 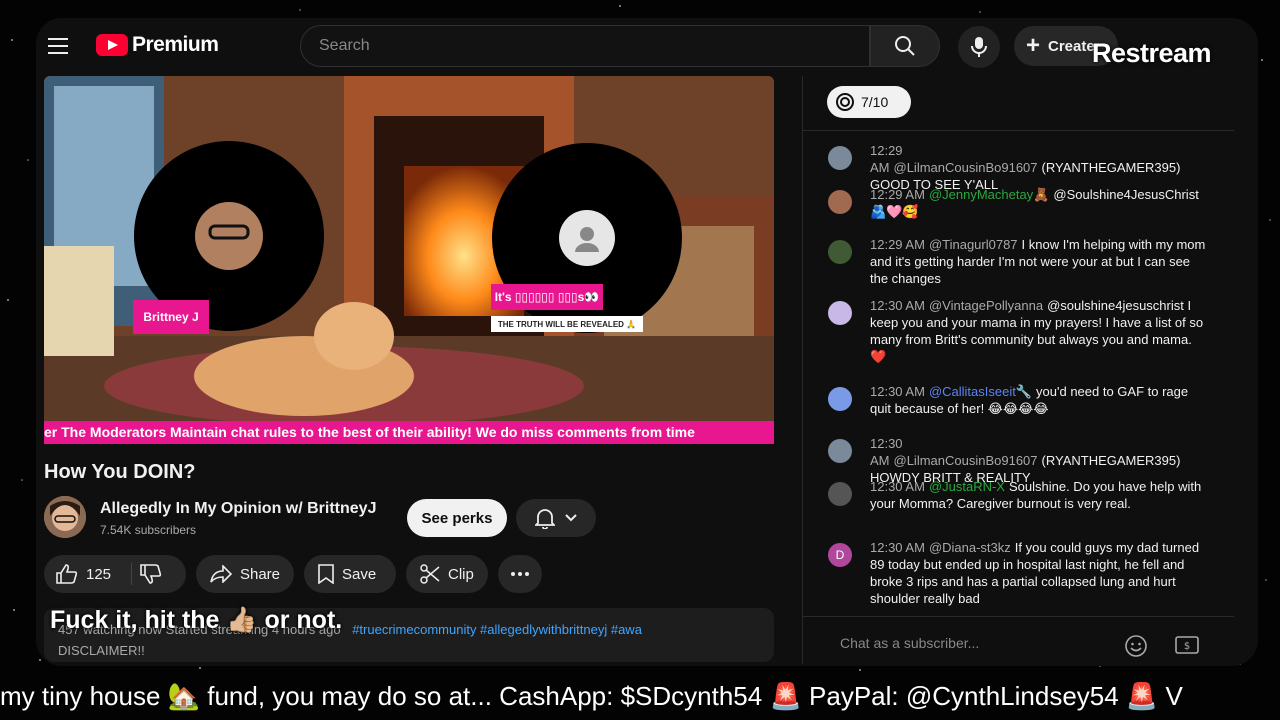 I want to click on channel-name: Allegedly In My Opinion w/ BrittneyJ, so click(x=238, y=509).